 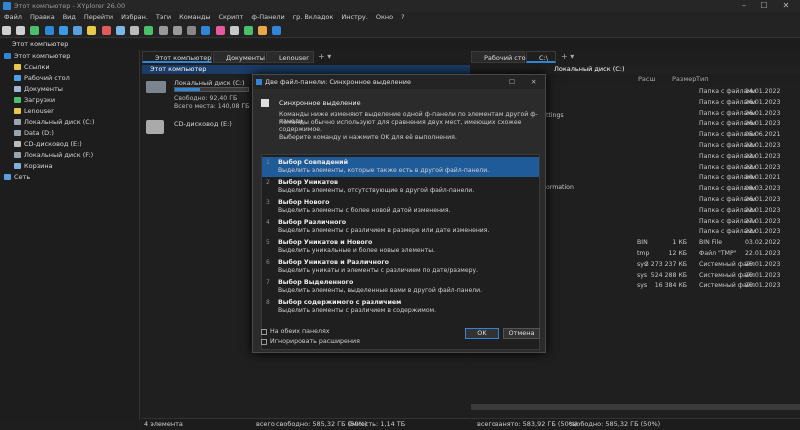 I want to click on new-tab-button-2: + ▾, so click(x=567, y=56).